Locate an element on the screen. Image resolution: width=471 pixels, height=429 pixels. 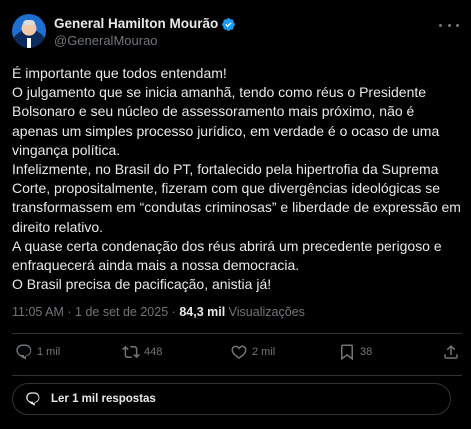
bookmark-count: 38 is located at coordinates (366, 352).